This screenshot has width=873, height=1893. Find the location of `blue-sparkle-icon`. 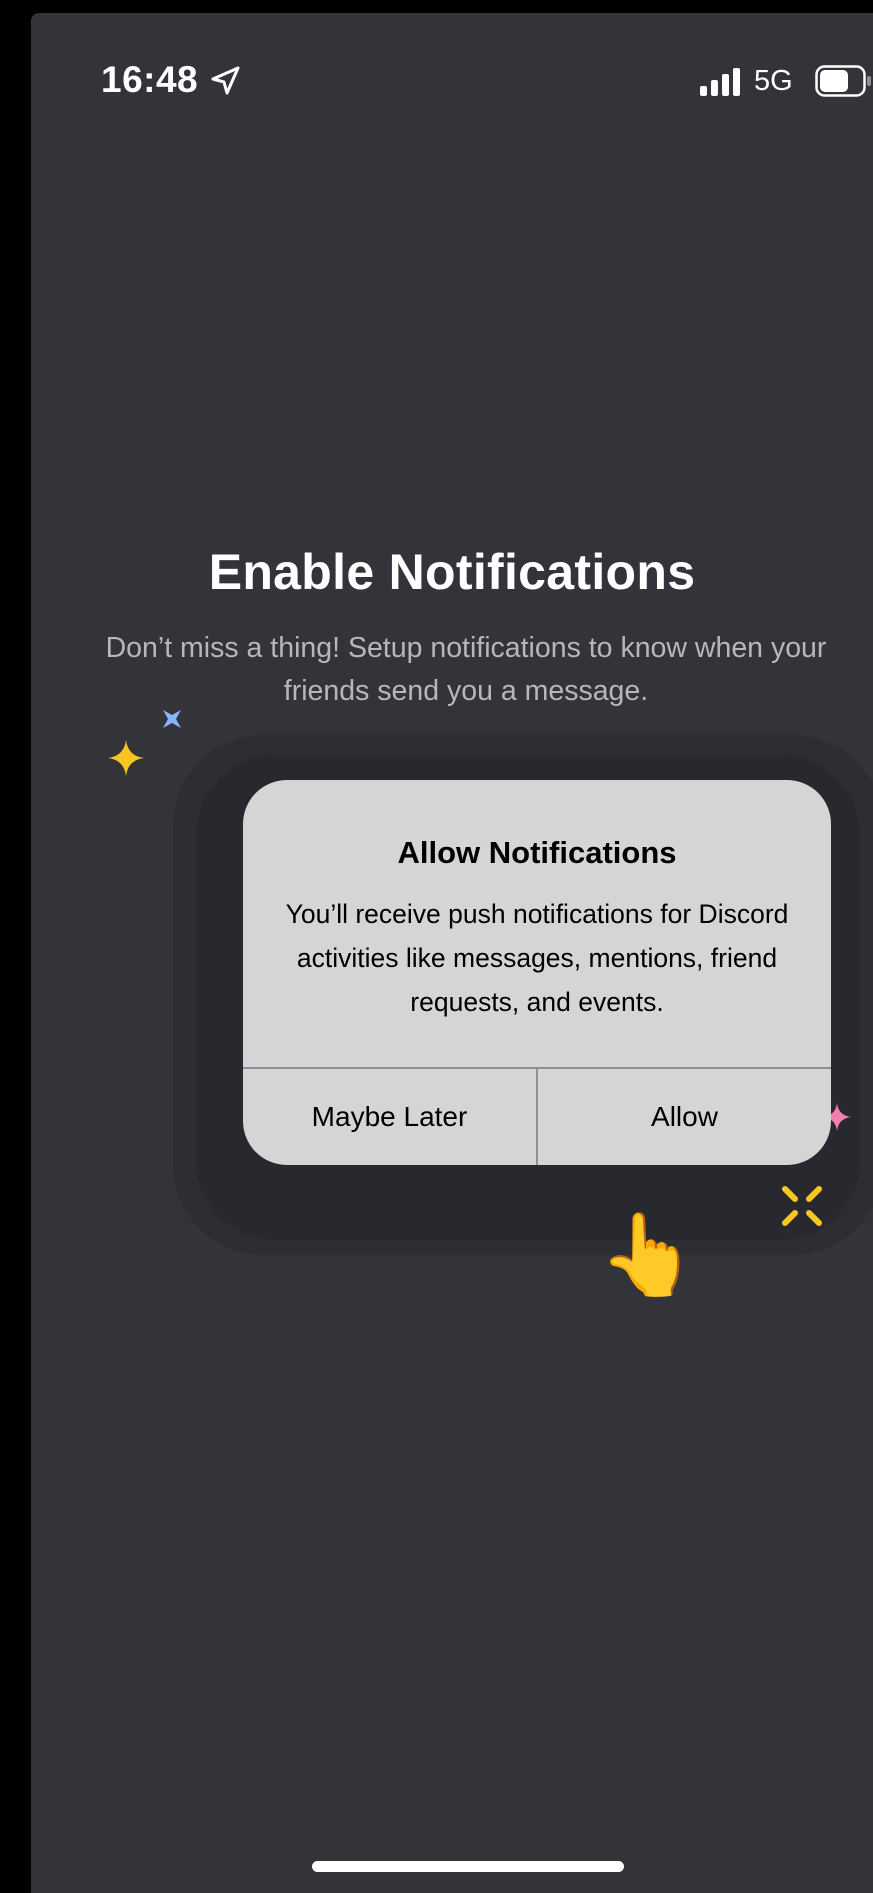

blue-sparkle-icon is located at coordinates (172, 719).